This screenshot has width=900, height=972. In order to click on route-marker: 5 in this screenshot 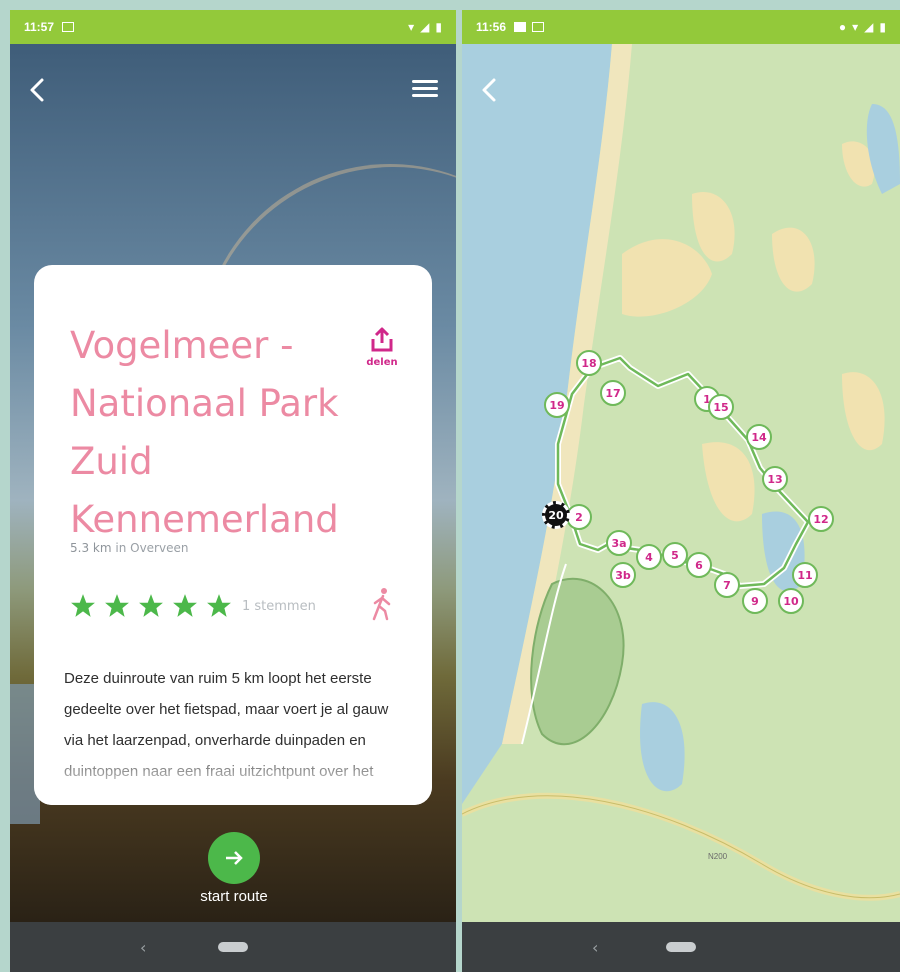, I will do `click(675, 555)`.